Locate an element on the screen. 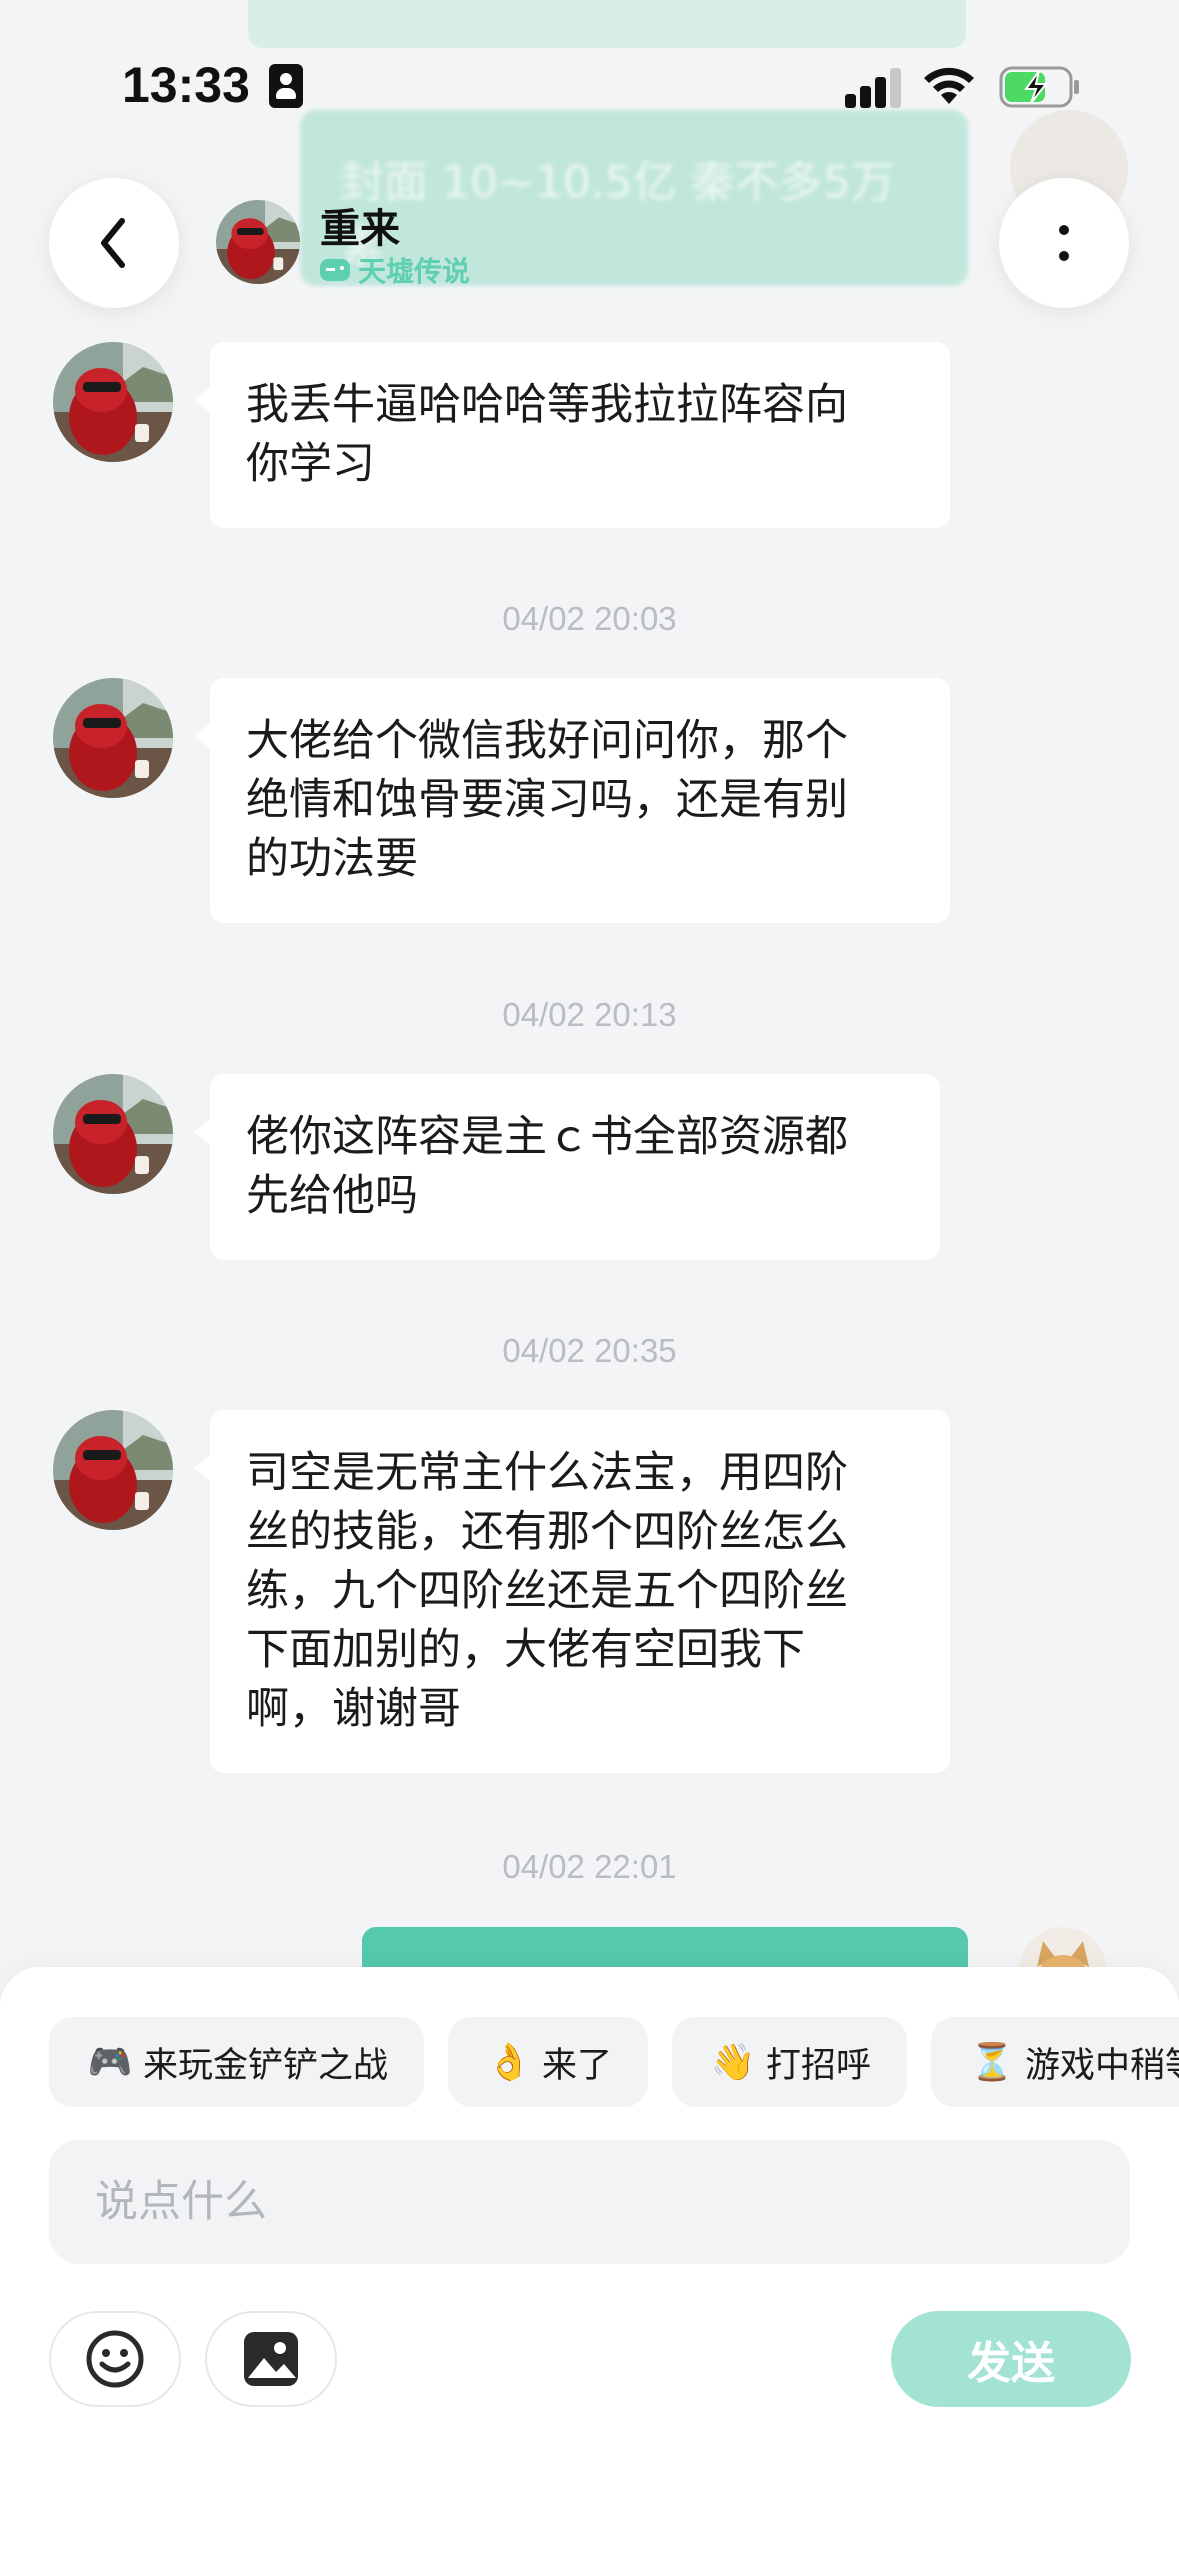  send-button: 发送 is located at coordinates (1011, 2359).